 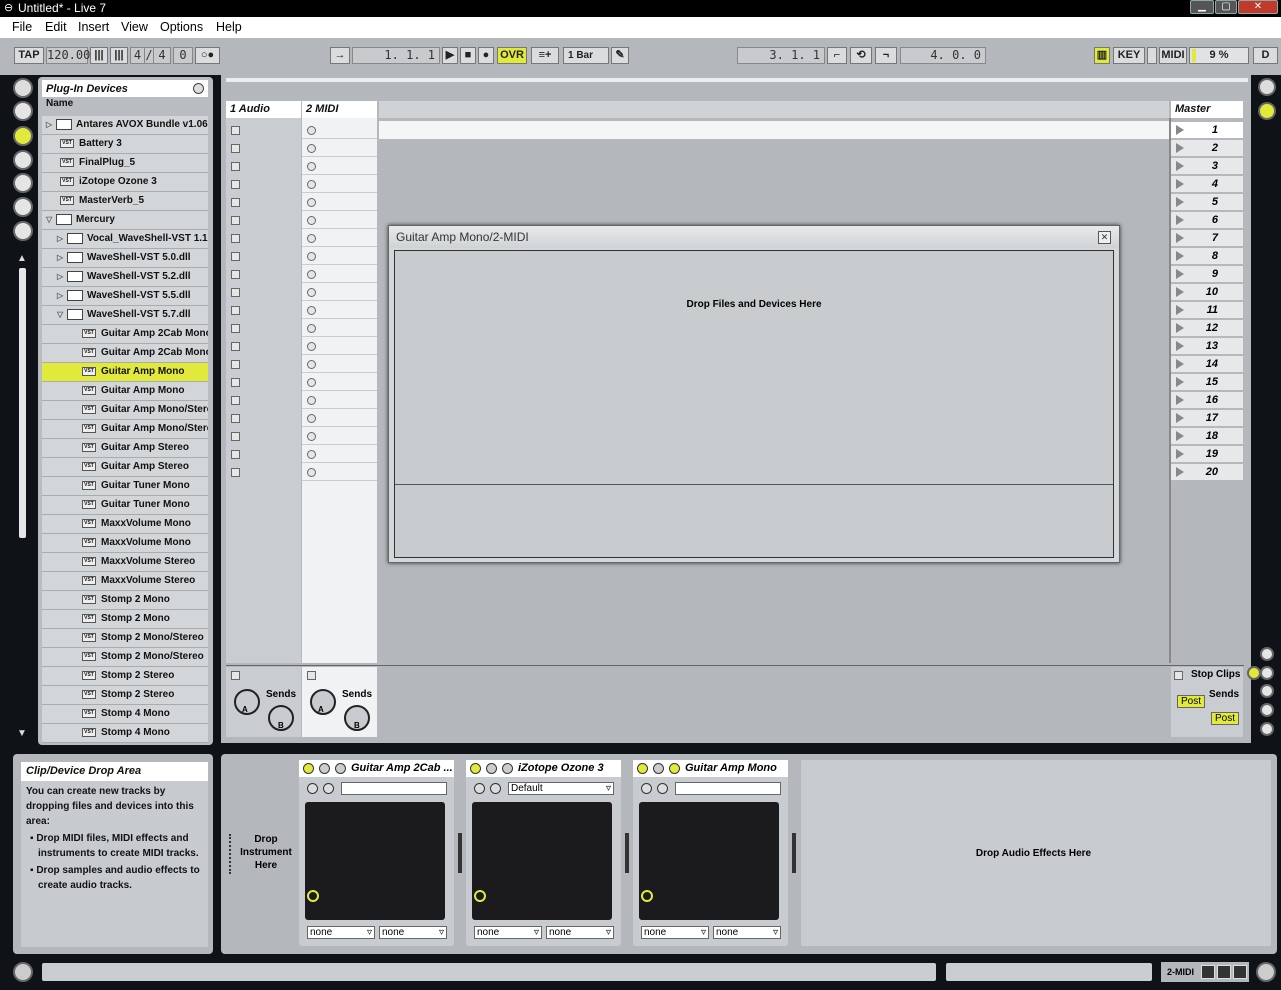 What do you see at coordinates (1173, 55) in the screenshot?
I see `midi-map-button: MIDI` at bounding box center [1173, 55].